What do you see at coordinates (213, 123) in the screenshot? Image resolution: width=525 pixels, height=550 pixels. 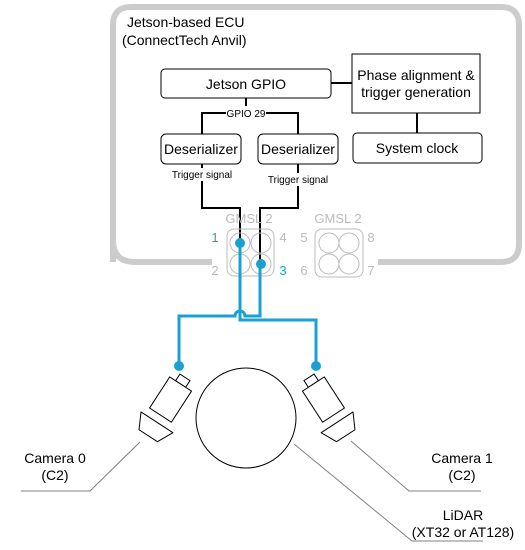 I see `gpio-line-left` at bounding box center [213, 123].